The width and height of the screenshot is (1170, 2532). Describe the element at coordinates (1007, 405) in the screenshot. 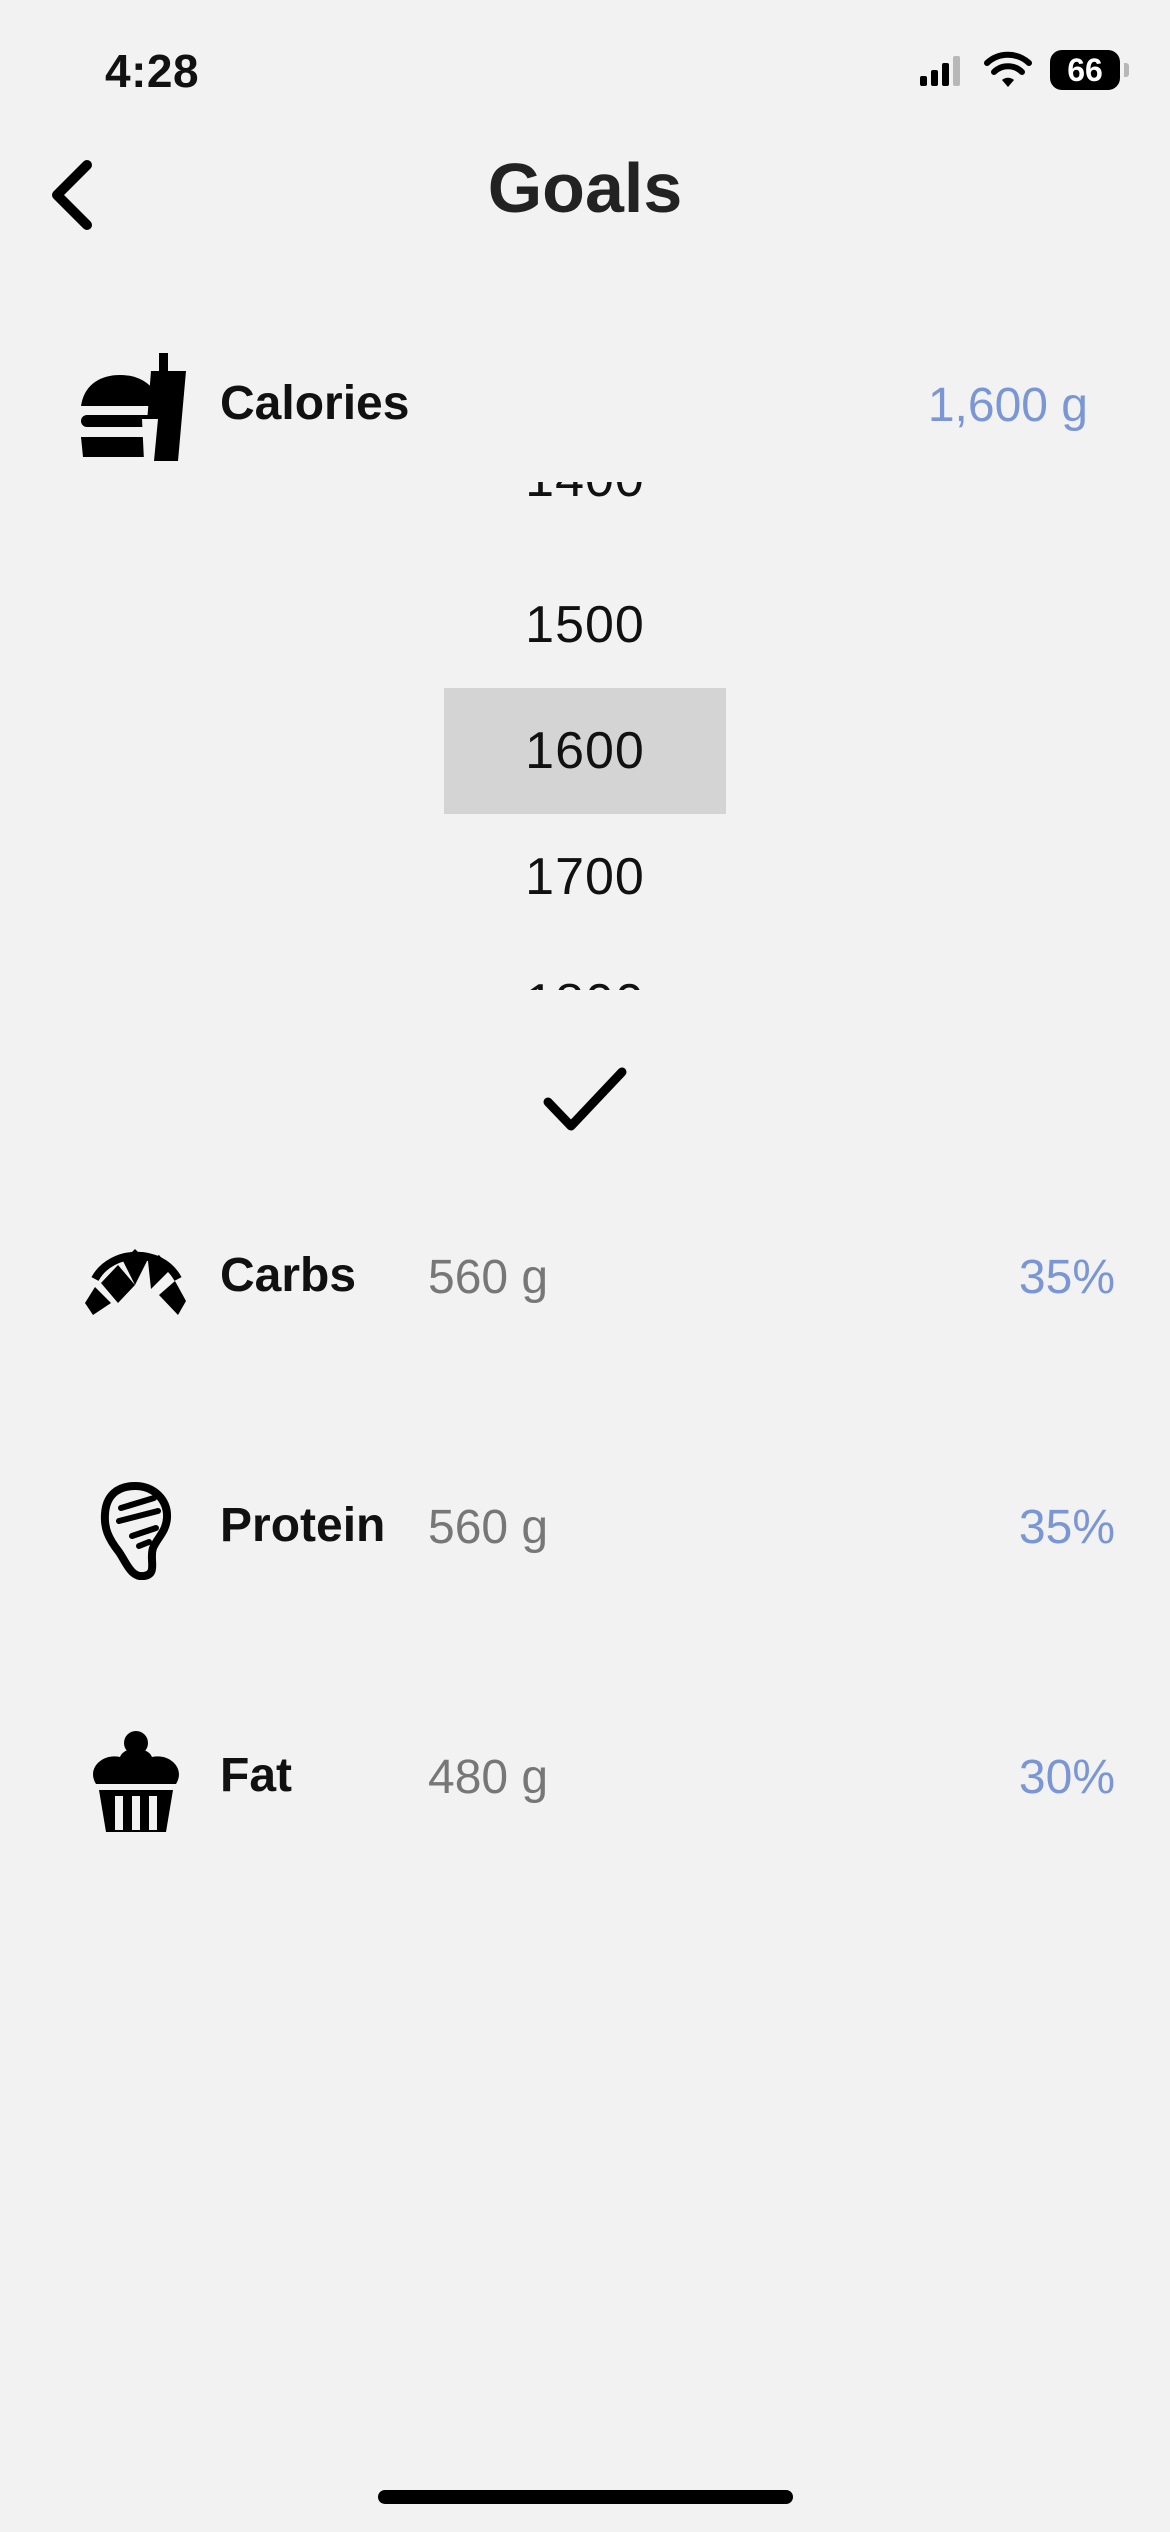

I see `calories-value: 1,600 g` at that location.